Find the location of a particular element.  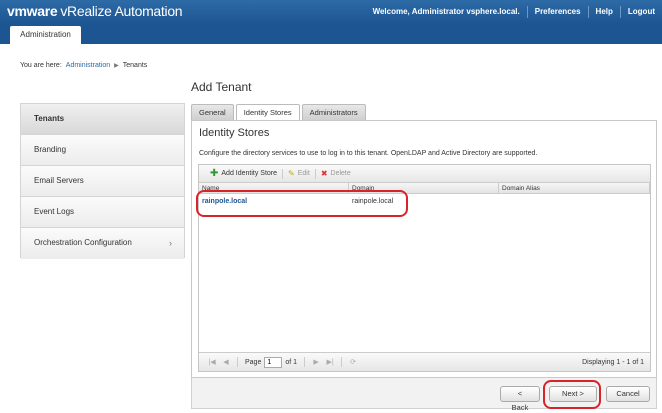

help-link: Help is located at coordinates (603, 12).